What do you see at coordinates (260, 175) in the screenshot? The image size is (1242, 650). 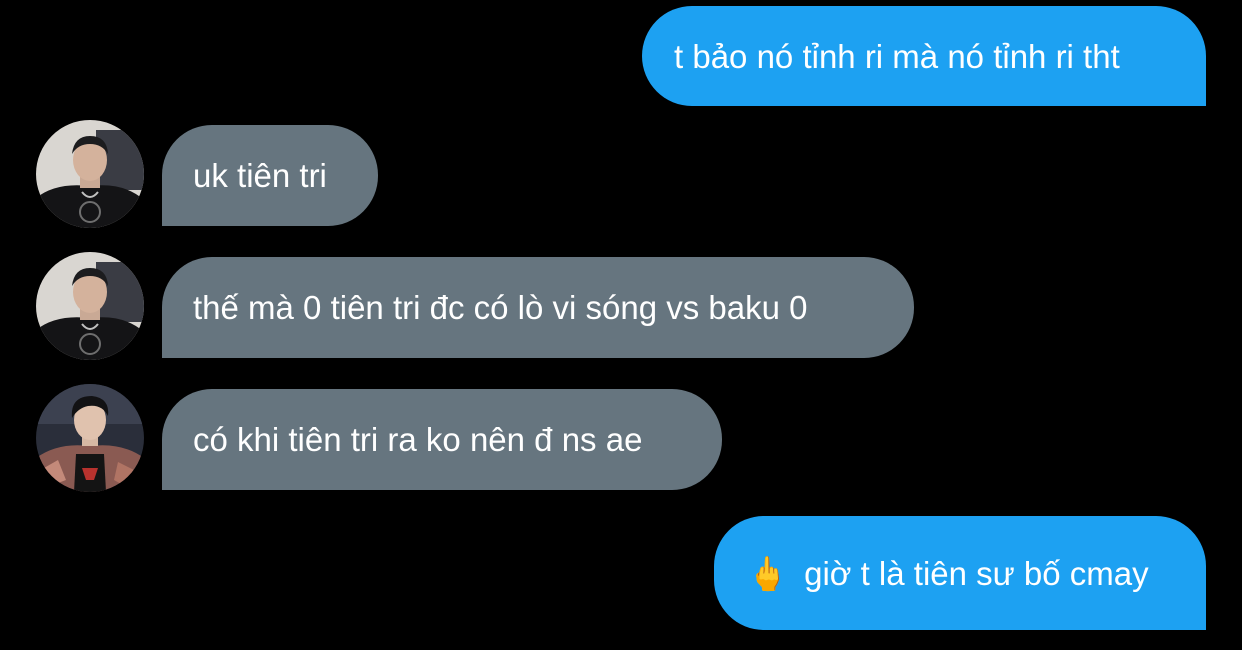 I see `message-text: uk tiên tri` at bounding box center [260, 175].